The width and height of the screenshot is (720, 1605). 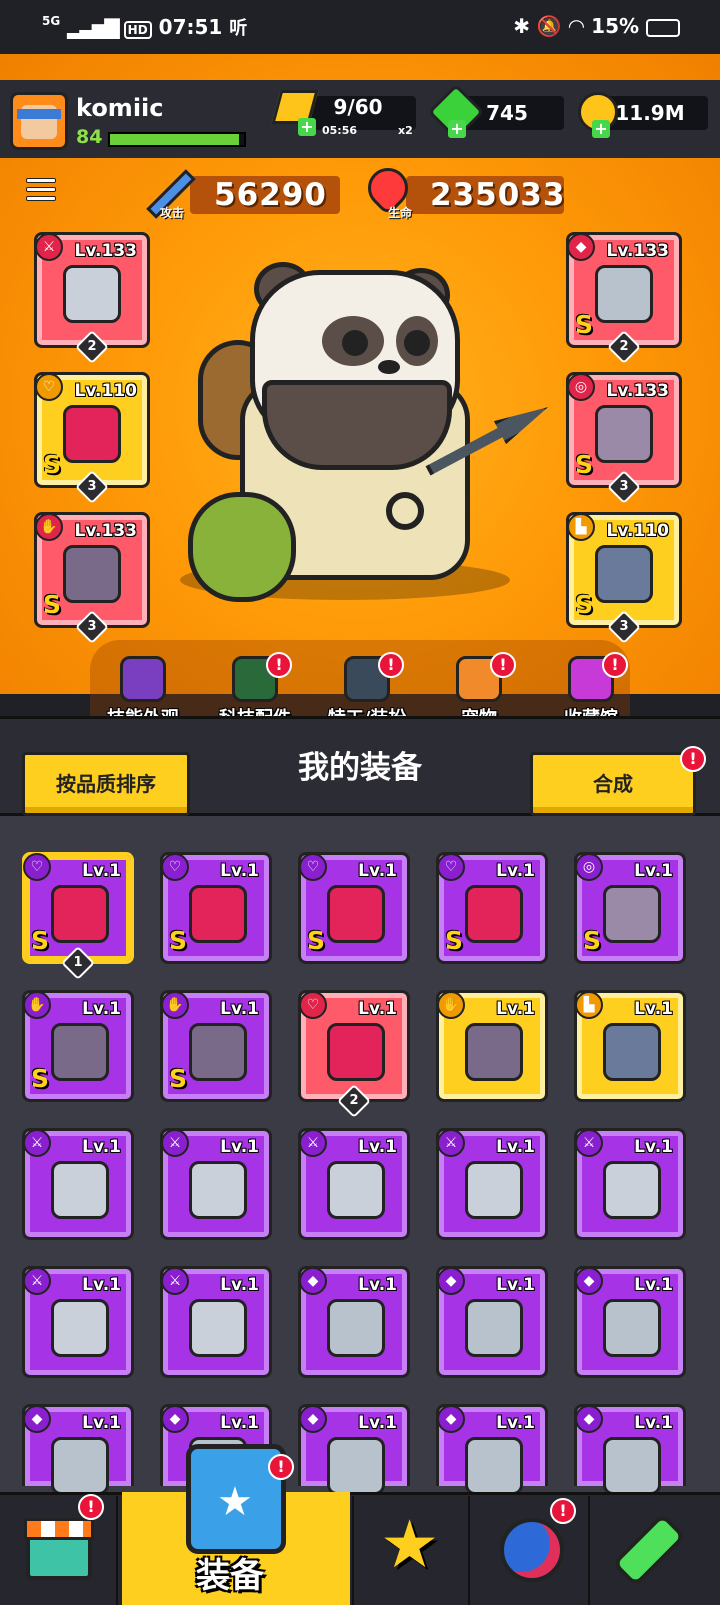 I want to click on equipment-card: ✋ Lv.133 S 3, so click(x=92, y=578).